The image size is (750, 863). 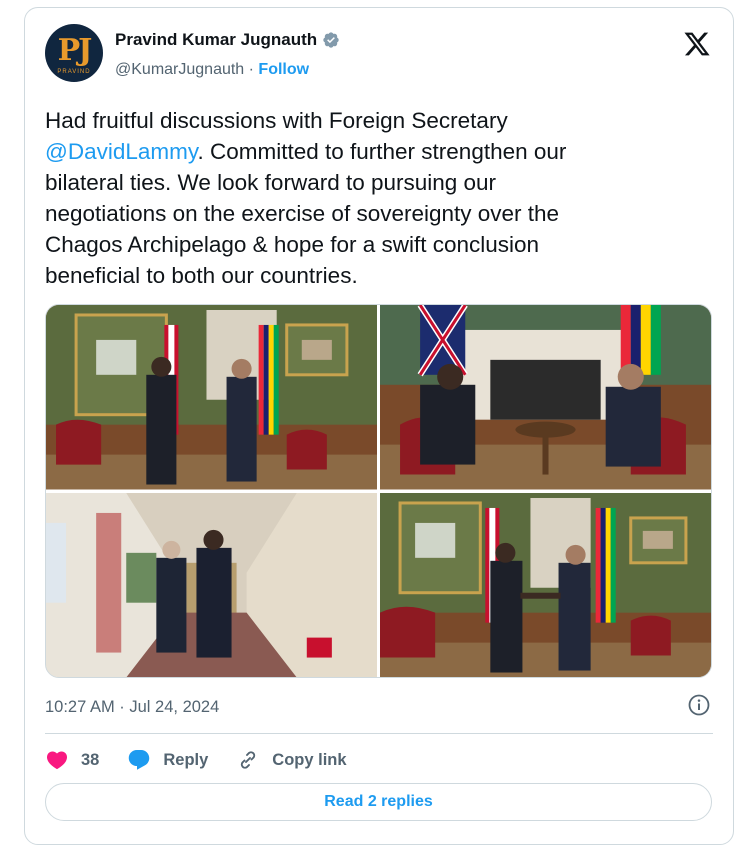 What do you see at coordinates (697, 44) in the screenshot?
I see `x-logo-icon` at bounding box center [697, 44].